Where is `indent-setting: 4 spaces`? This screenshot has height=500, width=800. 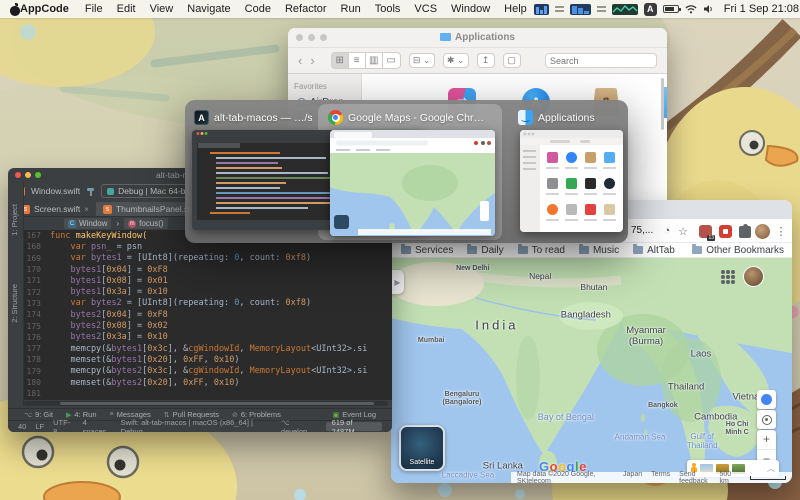 indent-setting: 4 spaces is located at coordinates (97, 425).